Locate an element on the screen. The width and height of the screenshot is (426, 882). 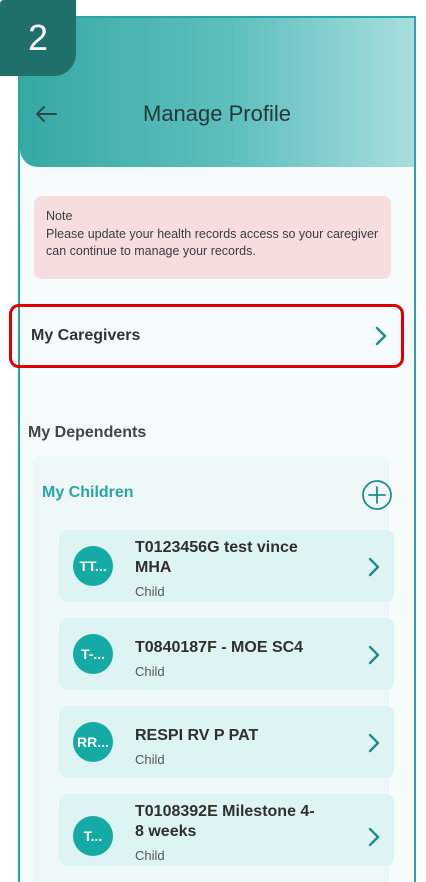
child-name-line2: MHA is located at coordinates (153, 567).